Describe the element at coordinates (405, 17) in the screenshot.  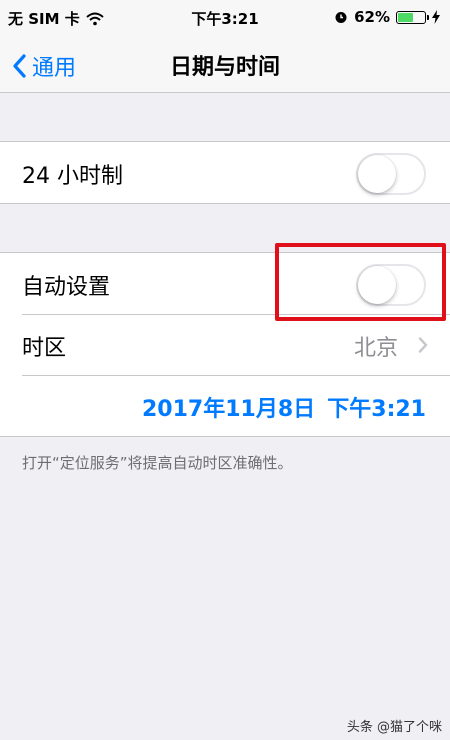
I see `battery-fill` at that location.